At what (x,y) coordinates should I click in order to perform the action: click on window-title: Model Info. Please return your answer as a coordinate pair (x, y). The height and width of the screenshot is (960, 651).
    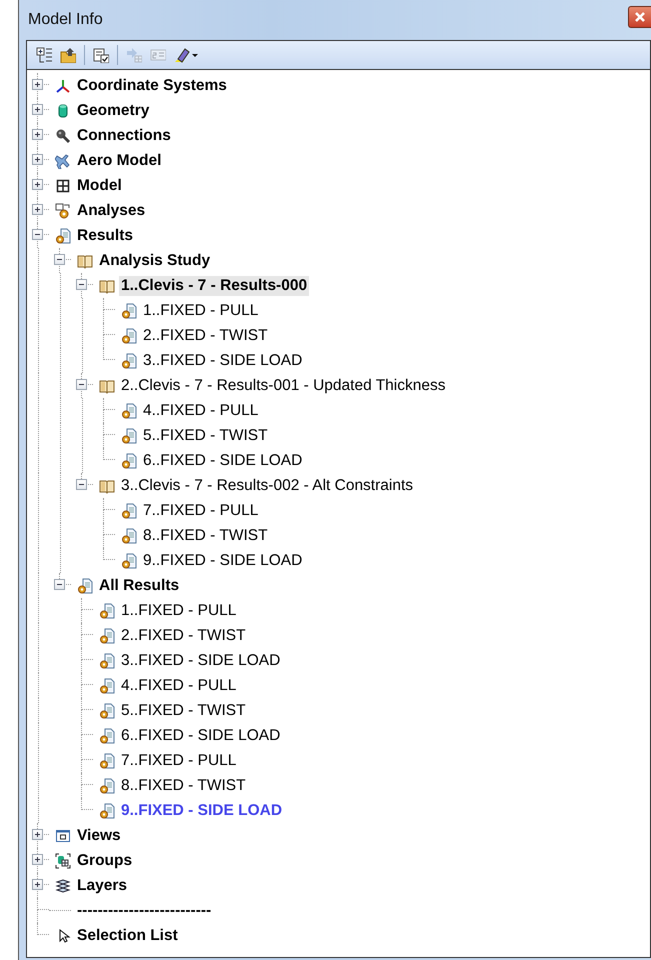
    Looking at the image, I should click on (66, 20).